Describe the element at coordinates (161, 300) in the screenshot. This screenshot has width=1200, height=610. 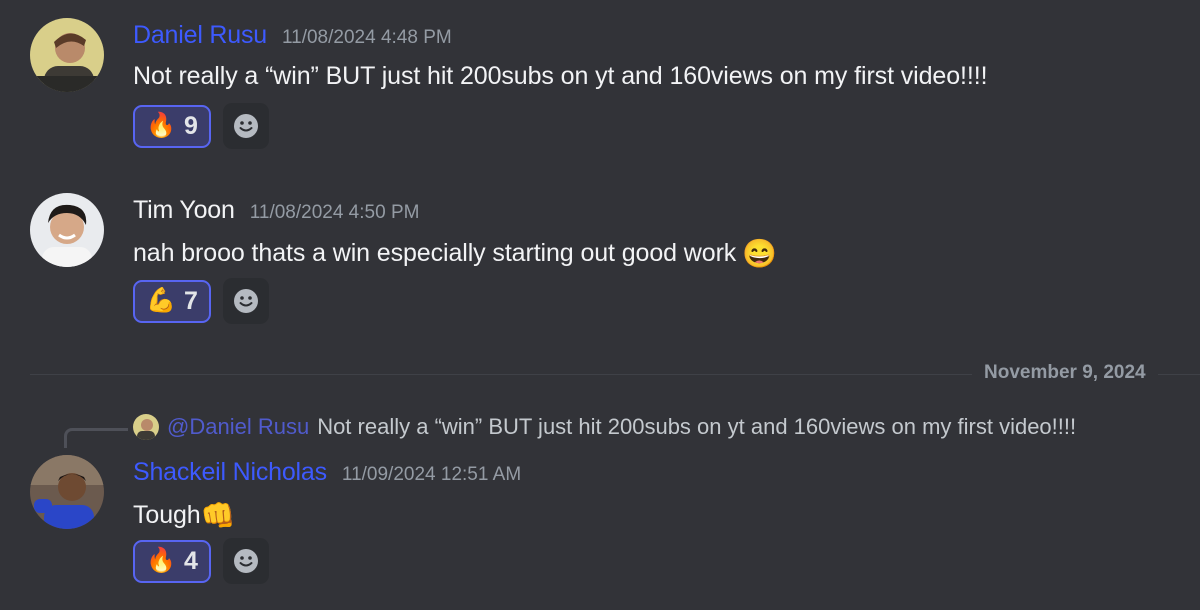
I see `flexed-biceps-icon: 💪` at that location.